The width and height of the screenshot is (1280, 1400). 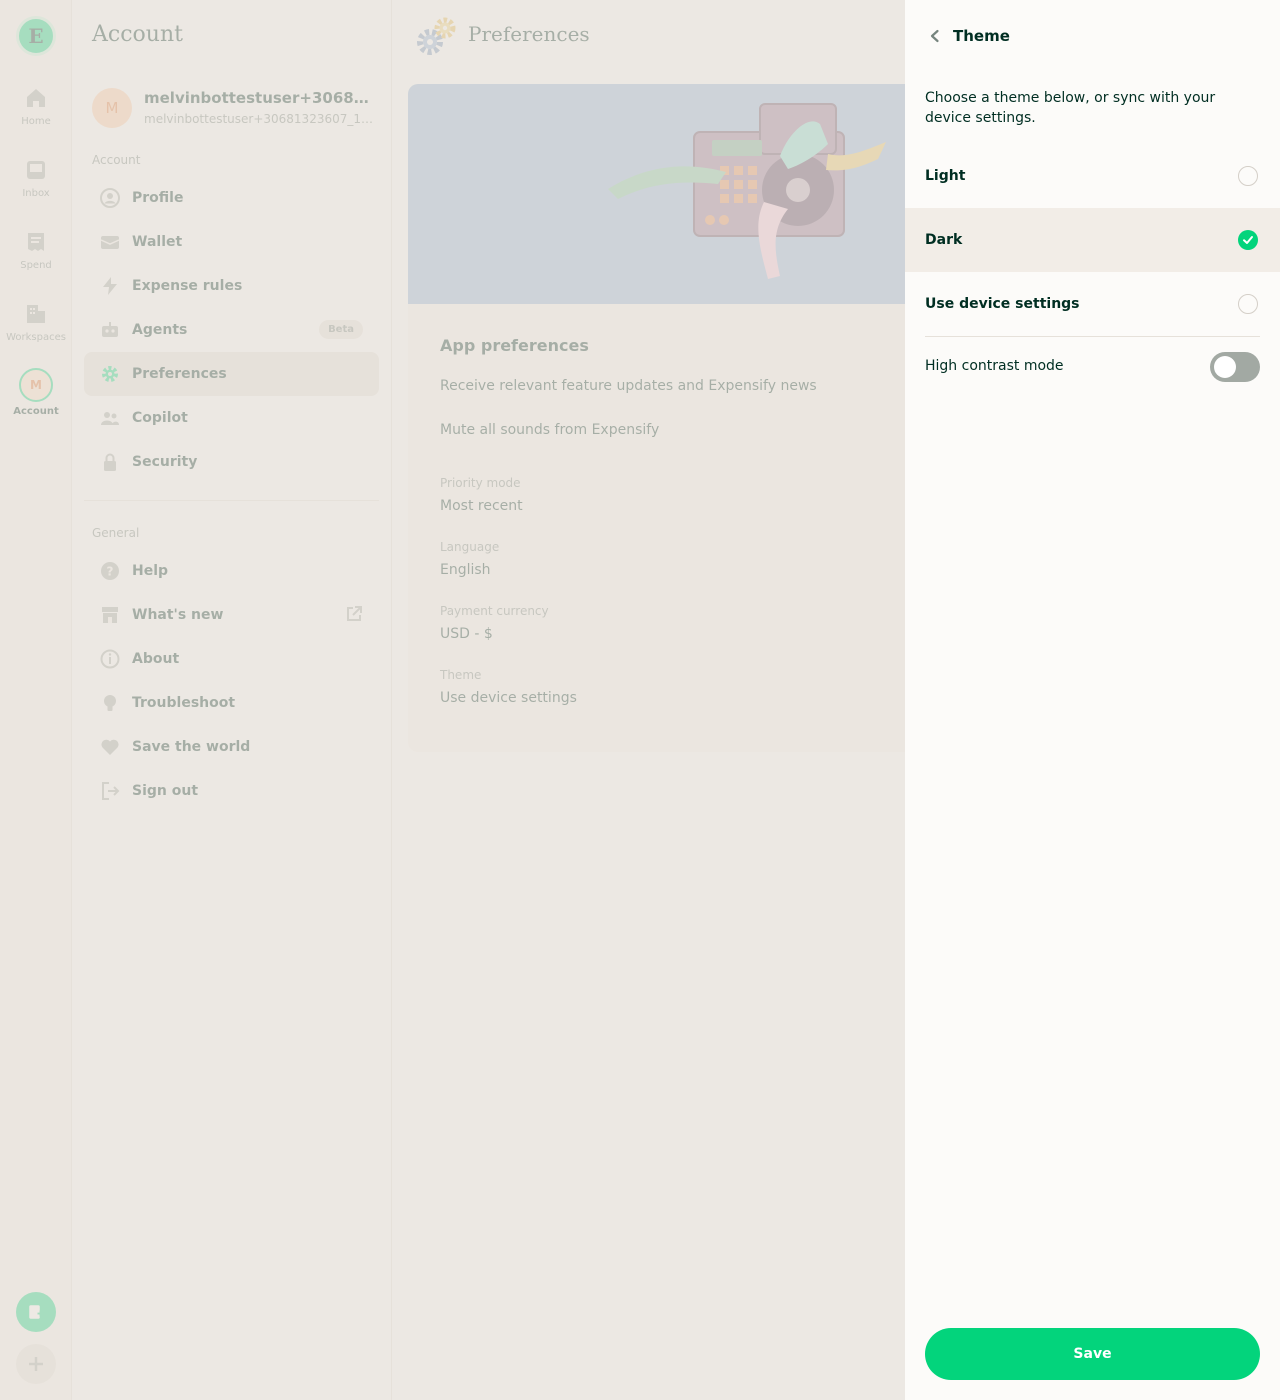 What do you see at coordinates (110, 747) in the screenshot?
I see `heart-icon` at bounding box center [110, 747].